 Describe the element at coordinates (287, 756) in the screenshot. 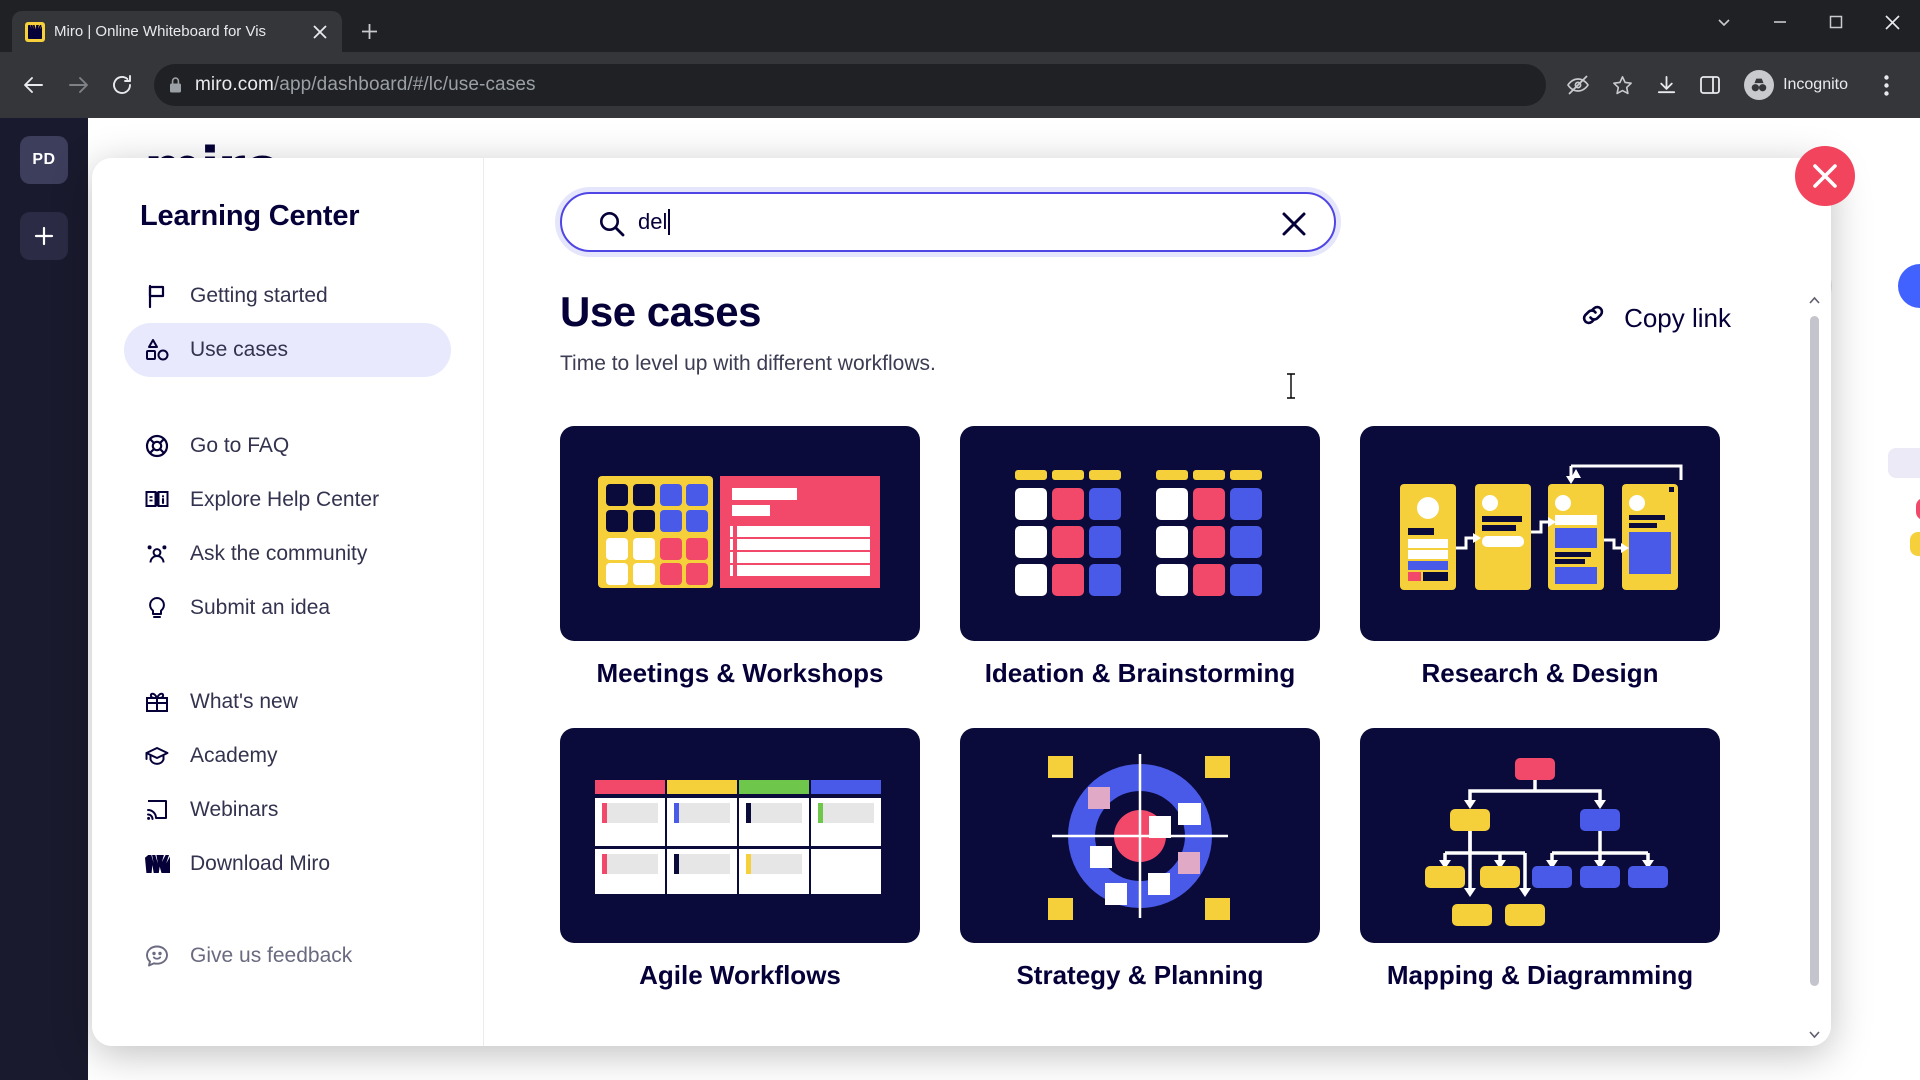

I see `sidebar-item-academy: Academy` at that location.